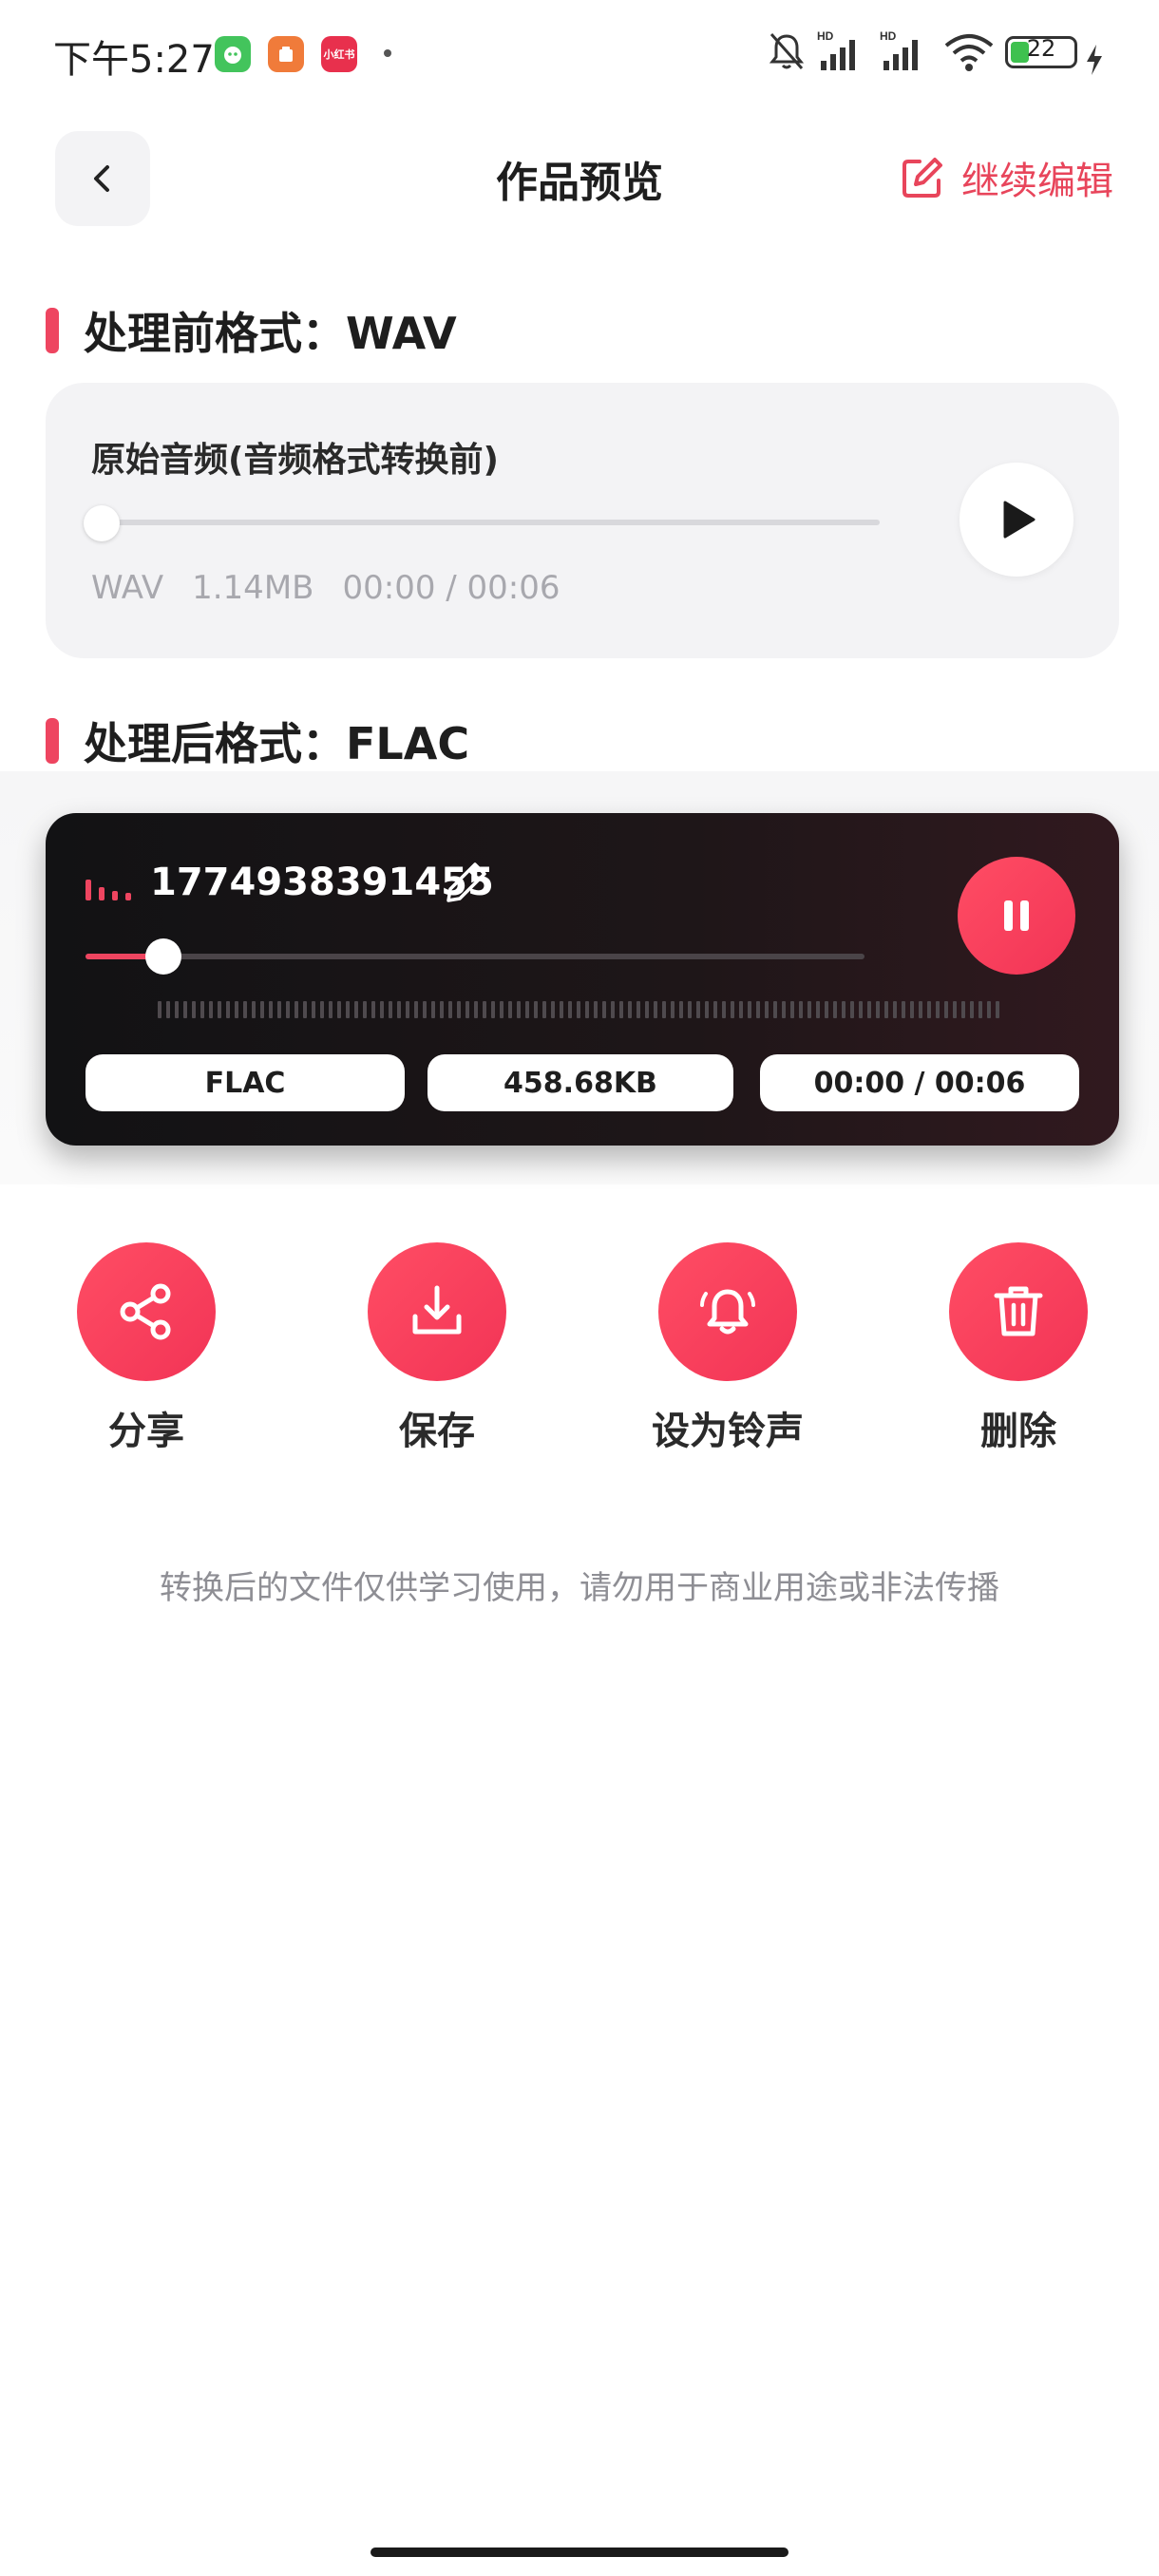 The height and width of the screenshot is (2576, 1159). I want to click on before-section-title: 处理前格式：WAV, so click(251, 330).